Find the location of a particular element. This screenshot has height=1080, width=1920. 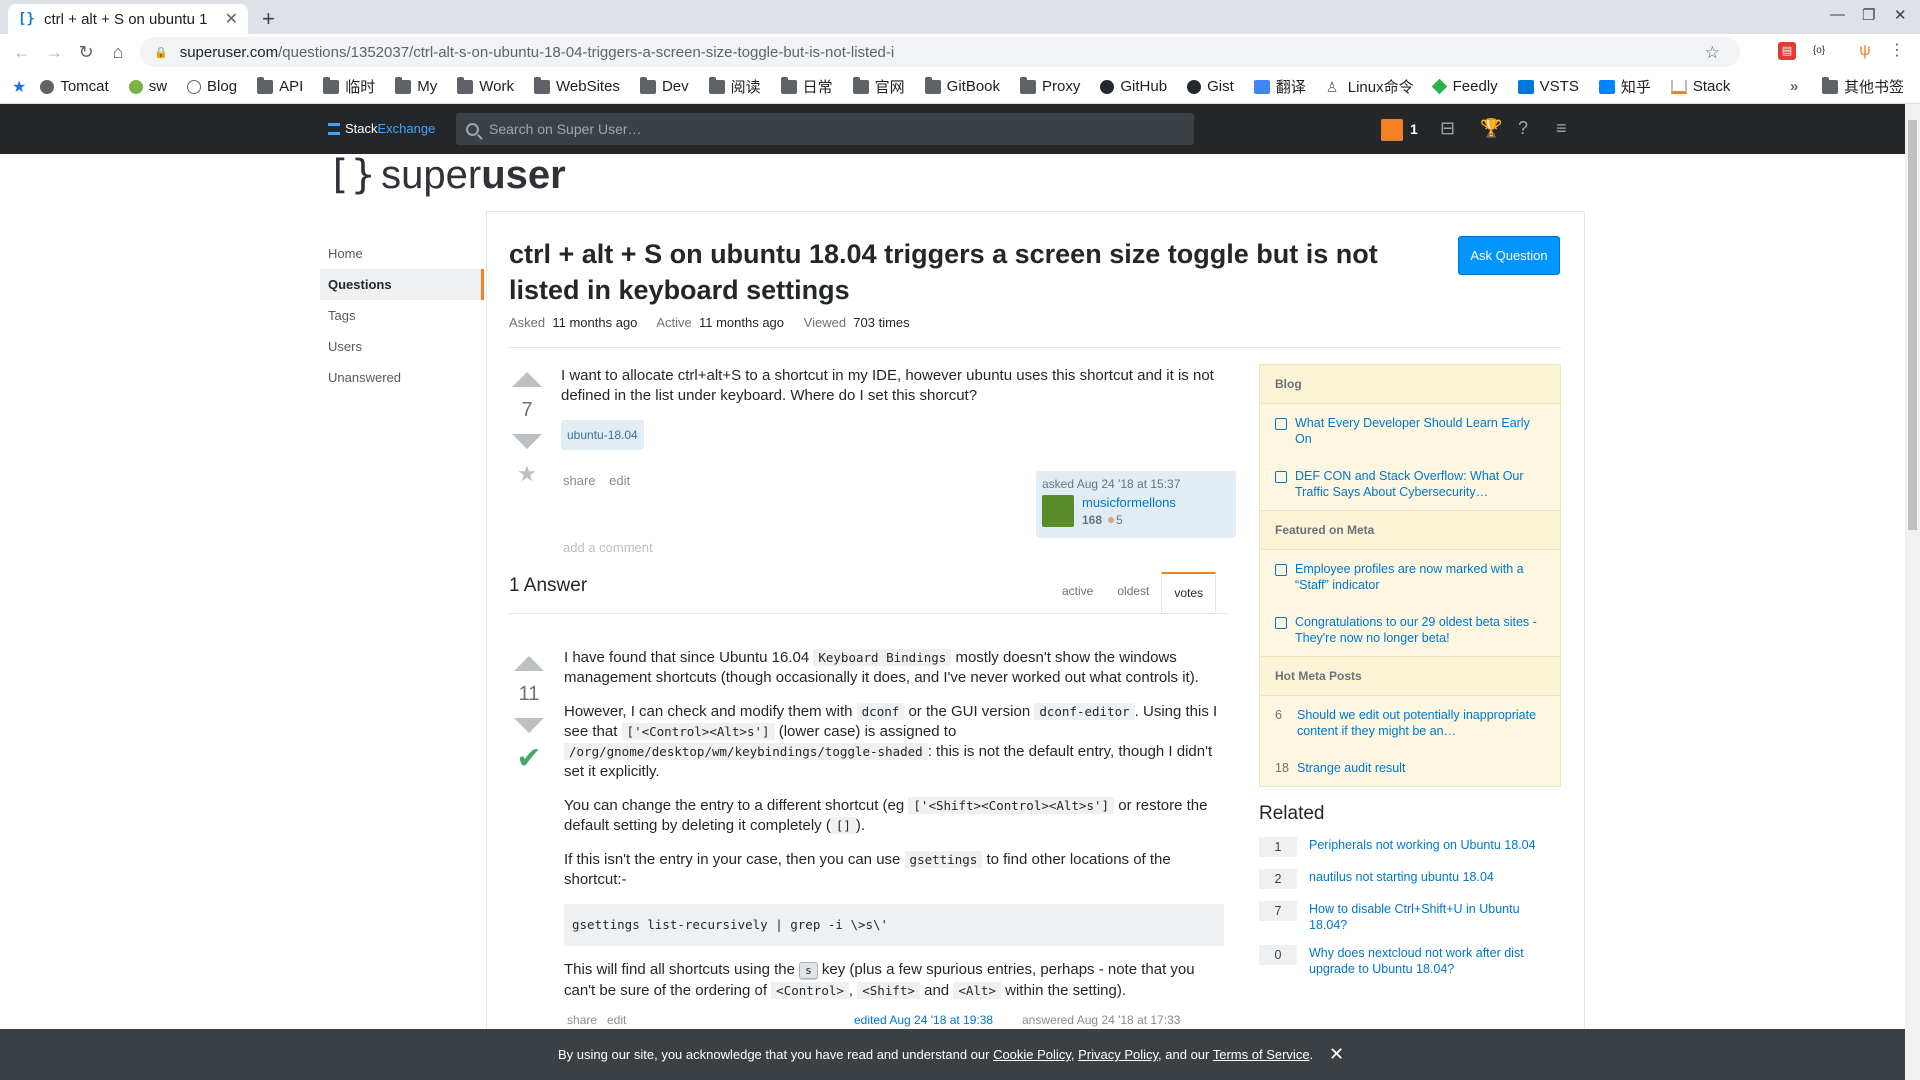

bookmark-guanwang: 官网 is located at coordinates (878, 86).